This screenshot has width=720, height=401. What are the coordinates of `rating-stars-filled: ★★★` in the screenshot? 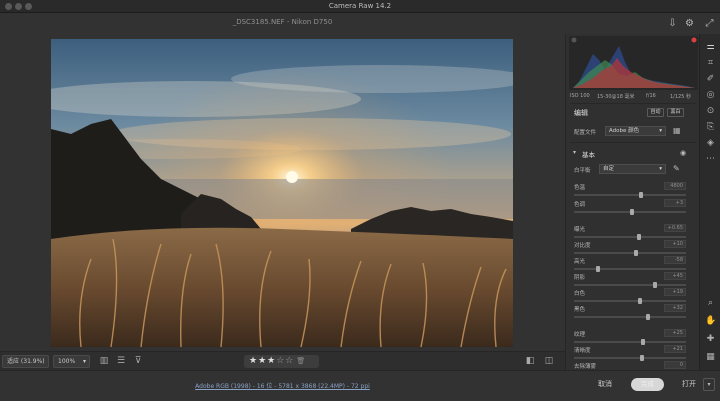 It's located at (262, 361).